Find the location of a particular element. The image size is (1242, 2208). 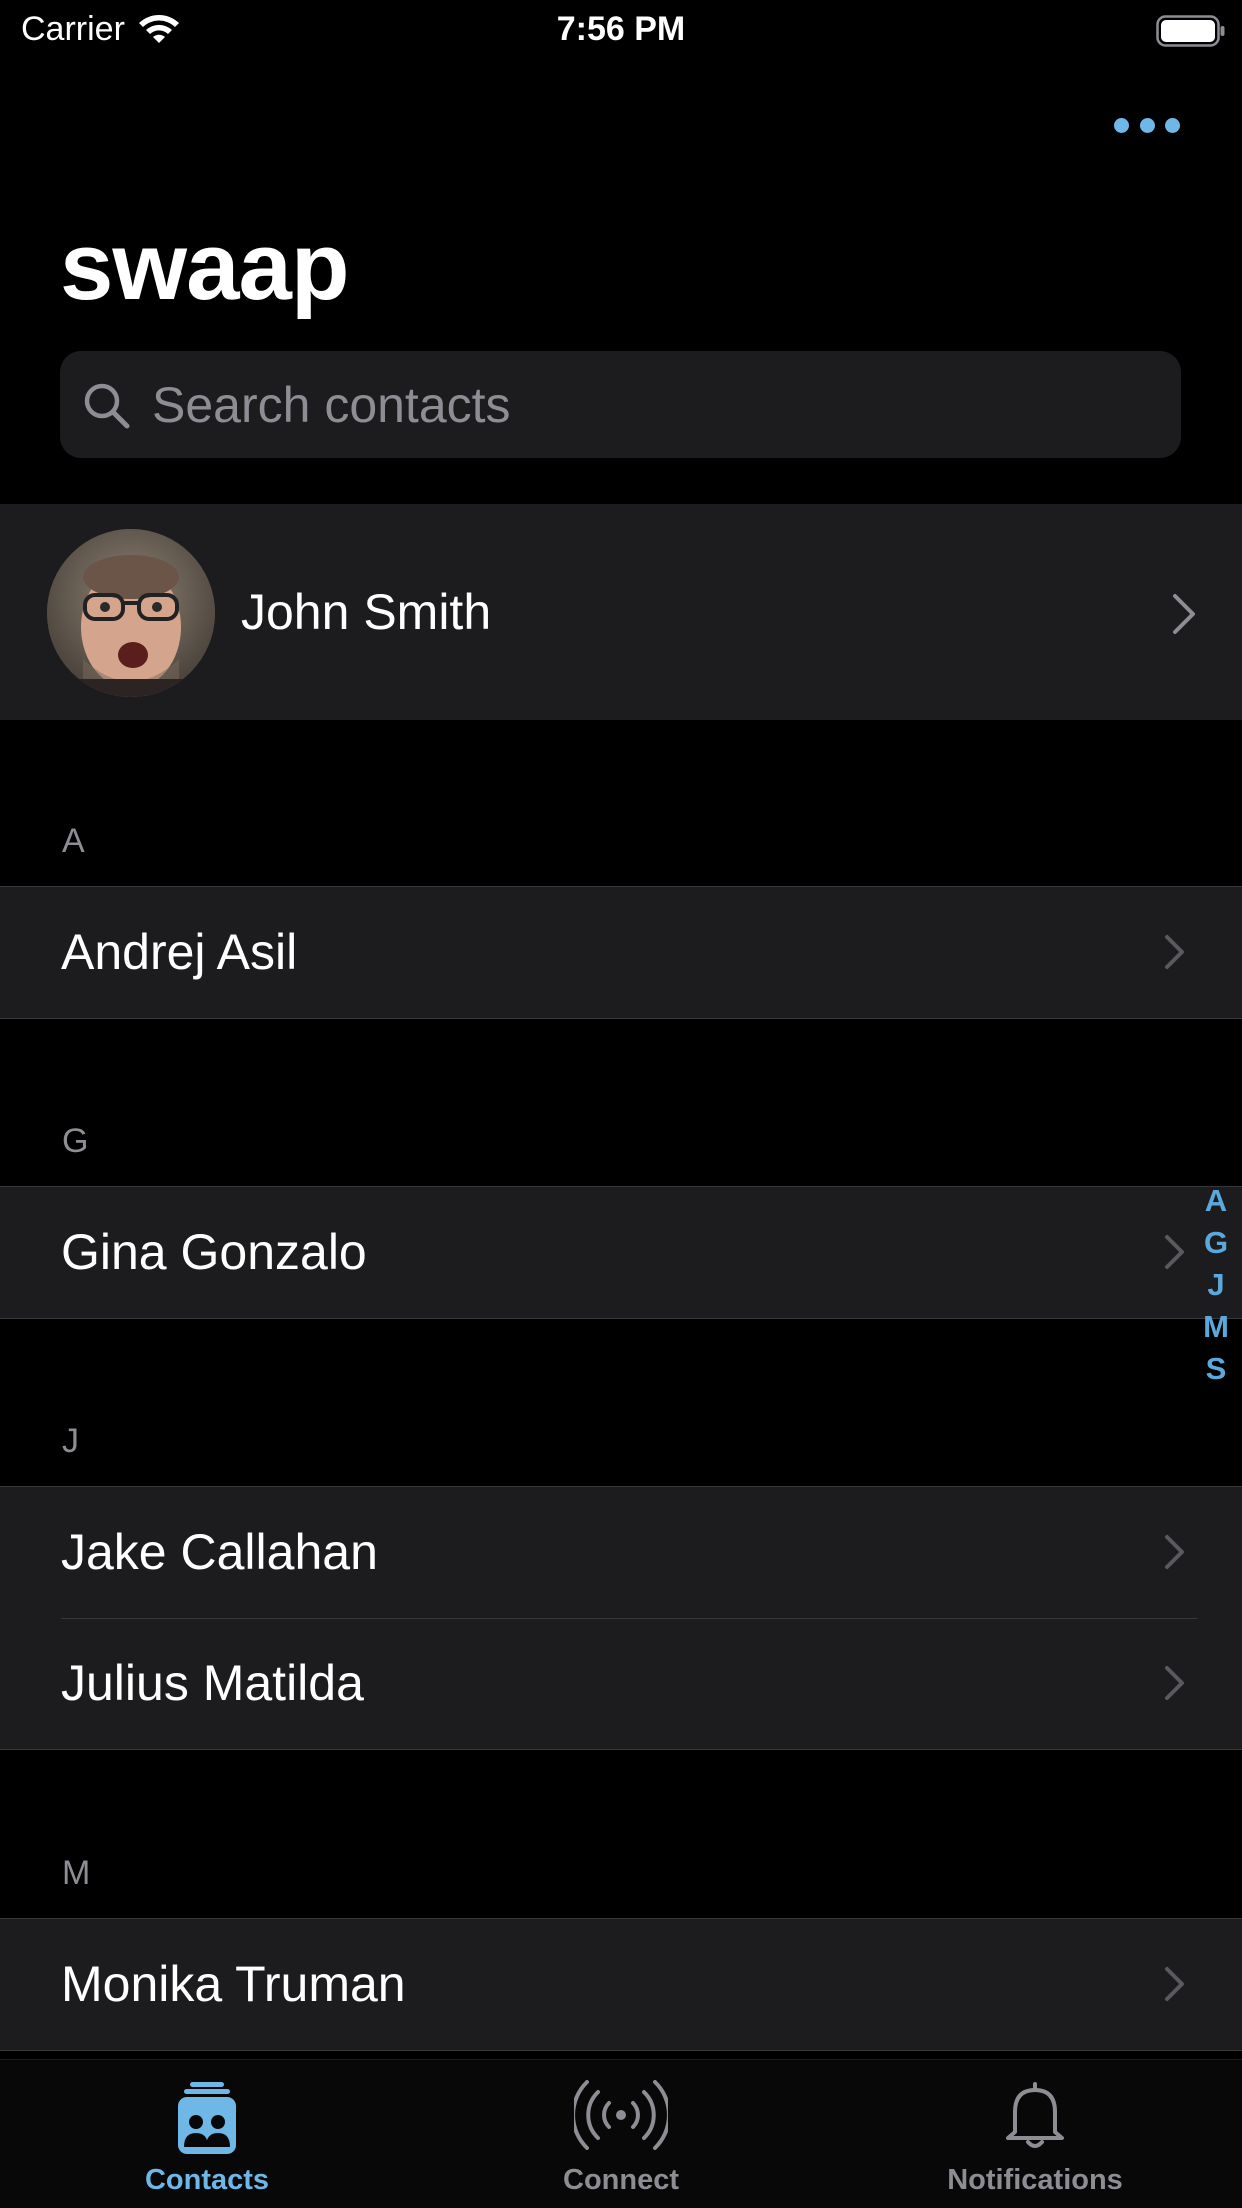

bell-icon is located at coordinates (1035, 2115).